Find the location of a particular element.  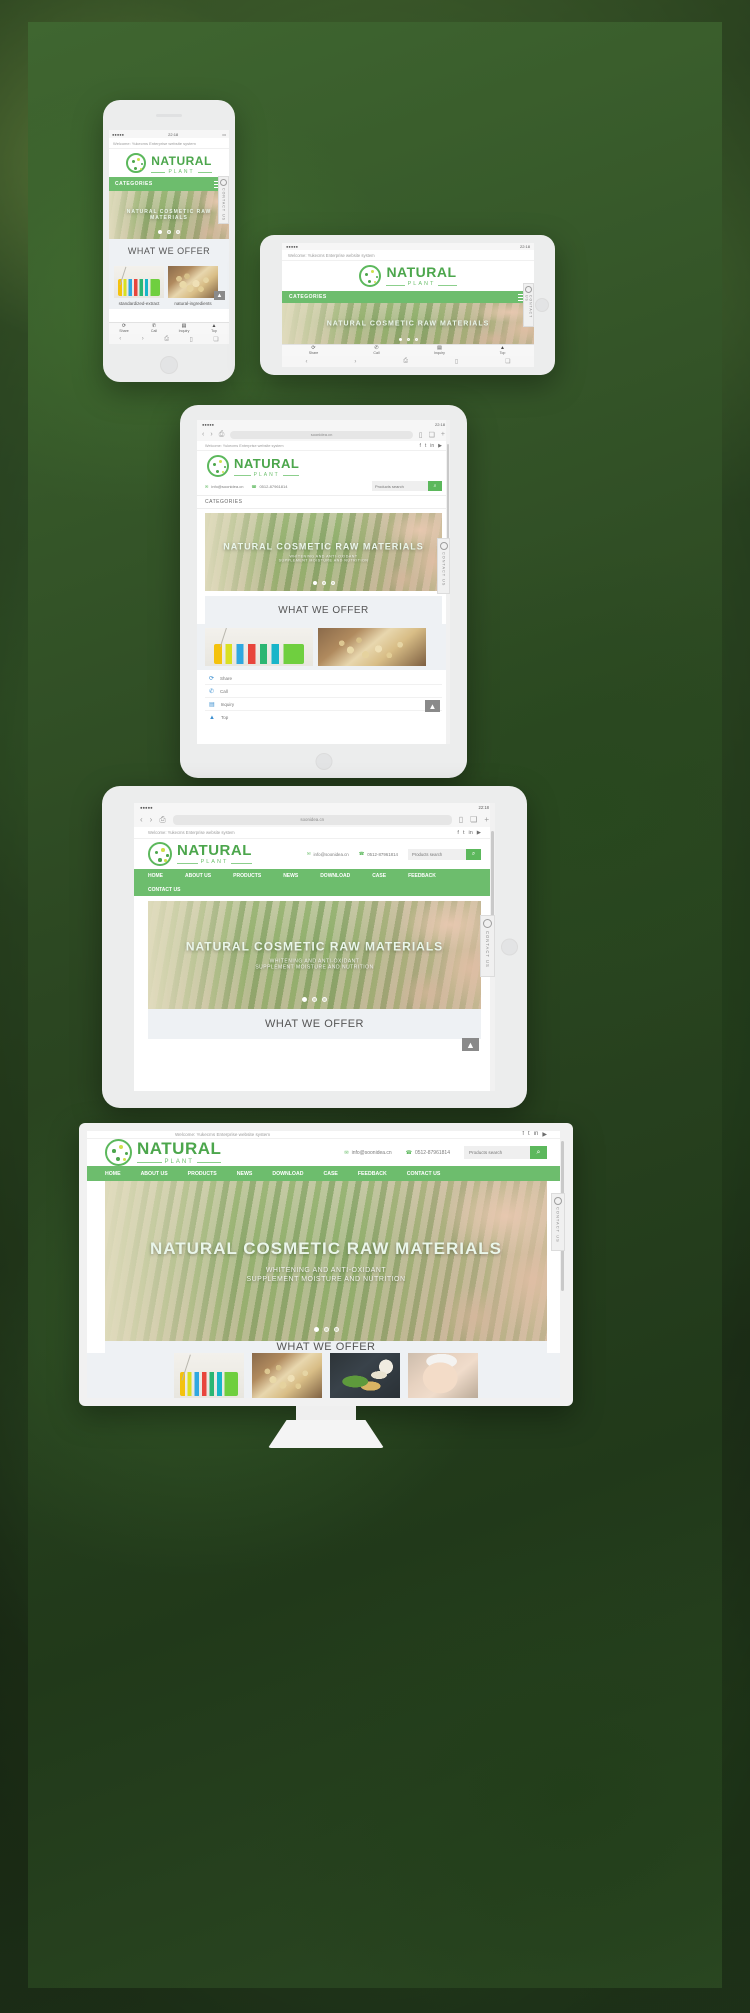

phone-safari-toolbar: ‹ › ⎙ ▯ ❏ is located at coordinates (169, 339).